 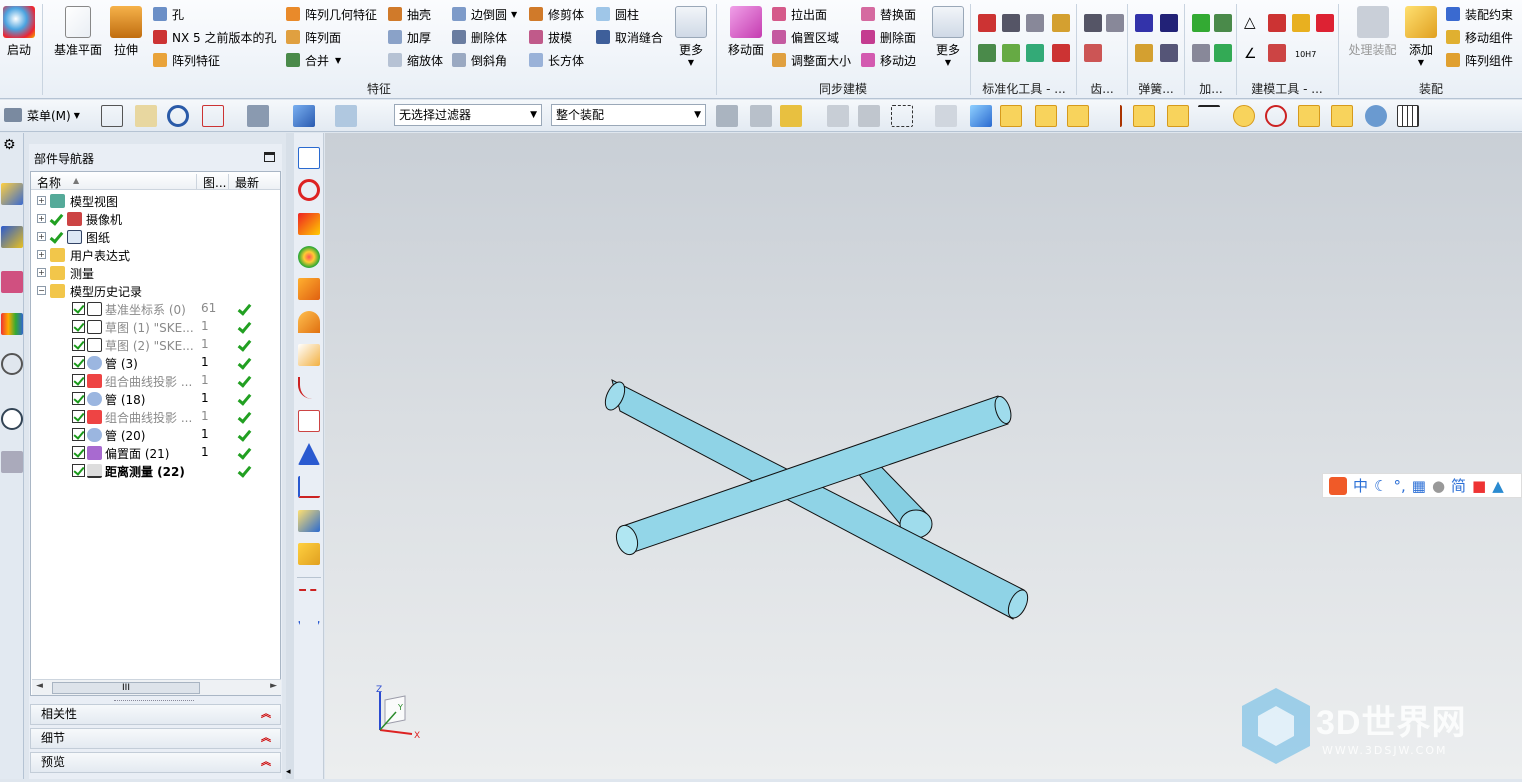 I want to click on snap-tangent-icon, so click(x=1209, y=116).